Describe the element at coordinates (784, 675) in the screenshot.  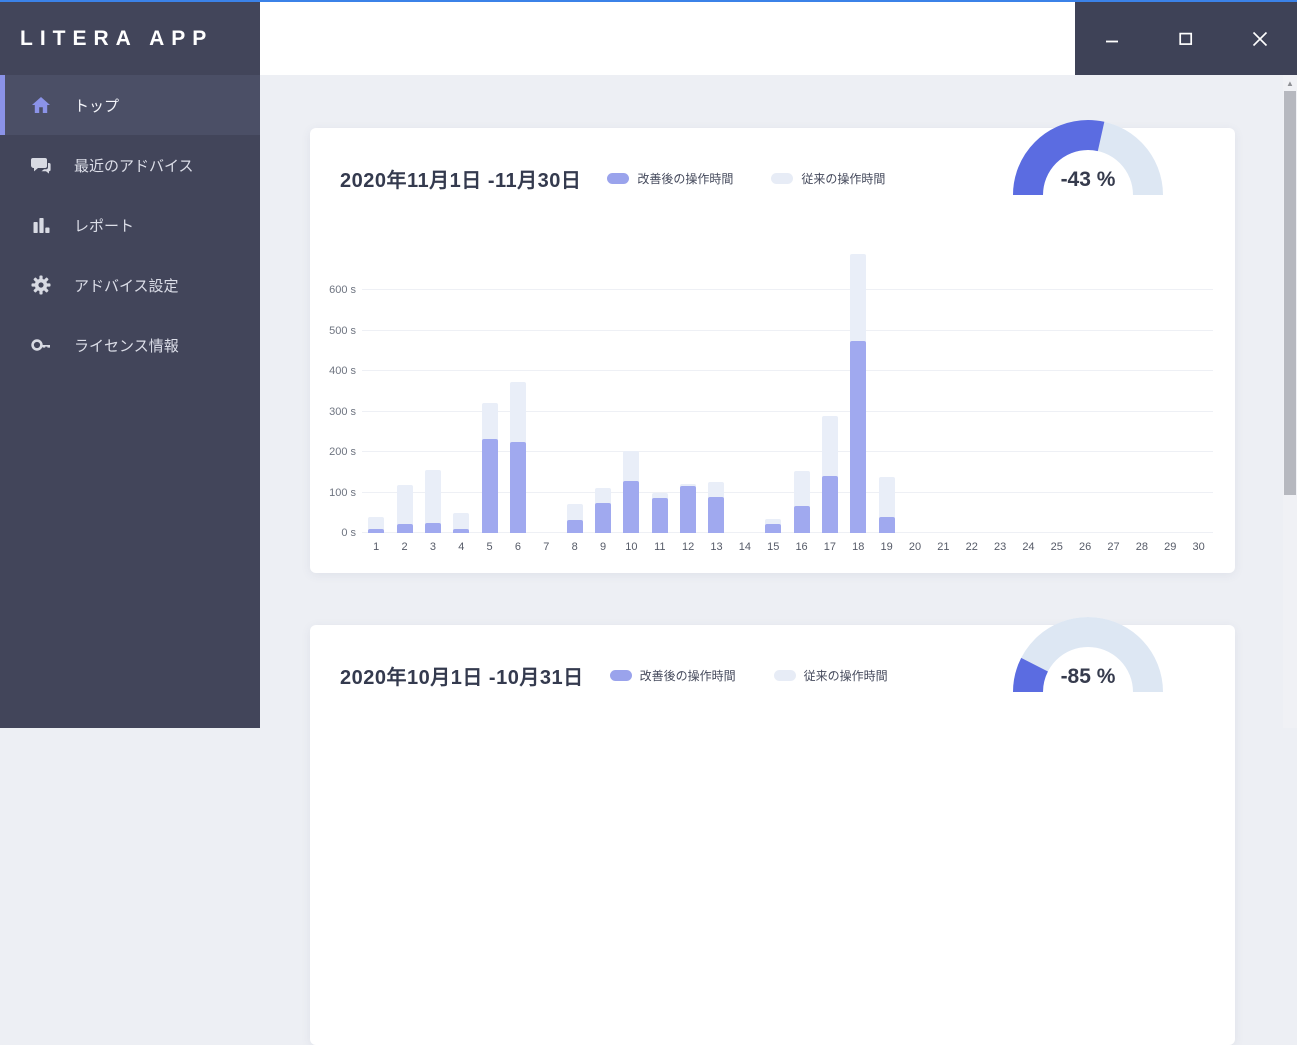
I see `legend-swatch-conventional` at that location.